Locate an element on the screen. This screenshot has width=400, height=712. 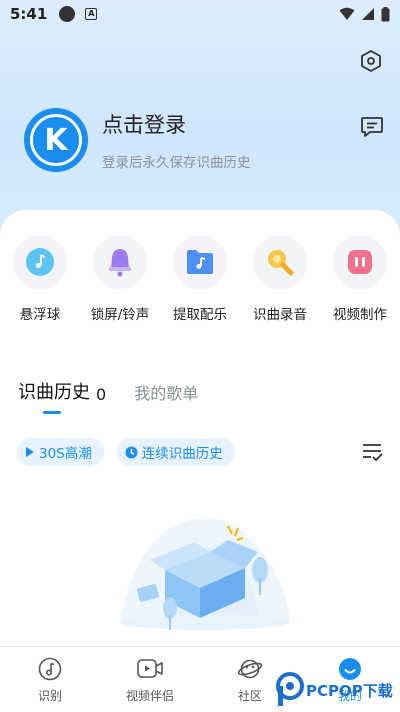
pcpop-watermark: PCPOP下载 is located at coordinates (334, 690).